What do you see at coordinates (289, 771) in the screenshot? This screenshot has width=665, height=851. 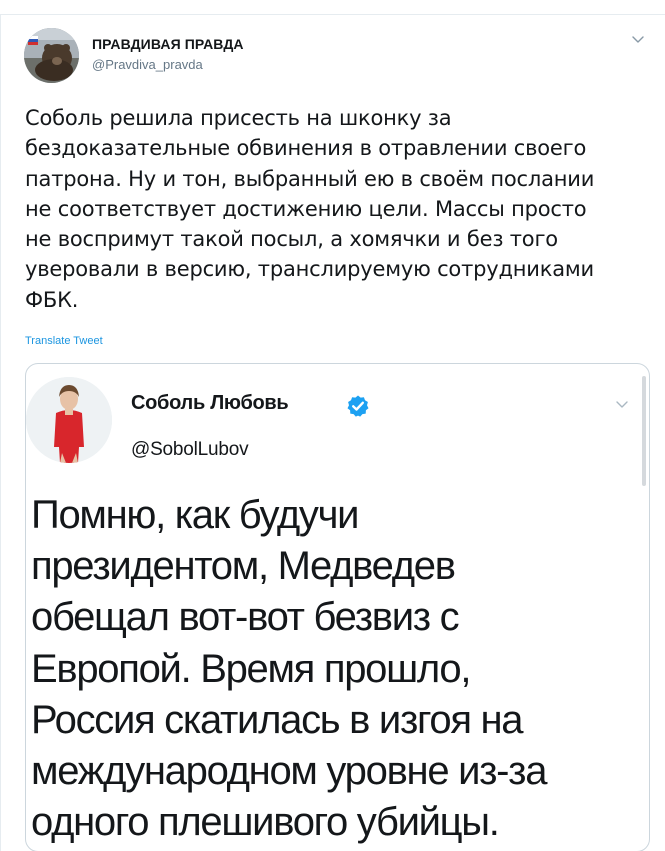 I see `quoted-text-line: международном уровне из-за` at bounding box center [289, 771].